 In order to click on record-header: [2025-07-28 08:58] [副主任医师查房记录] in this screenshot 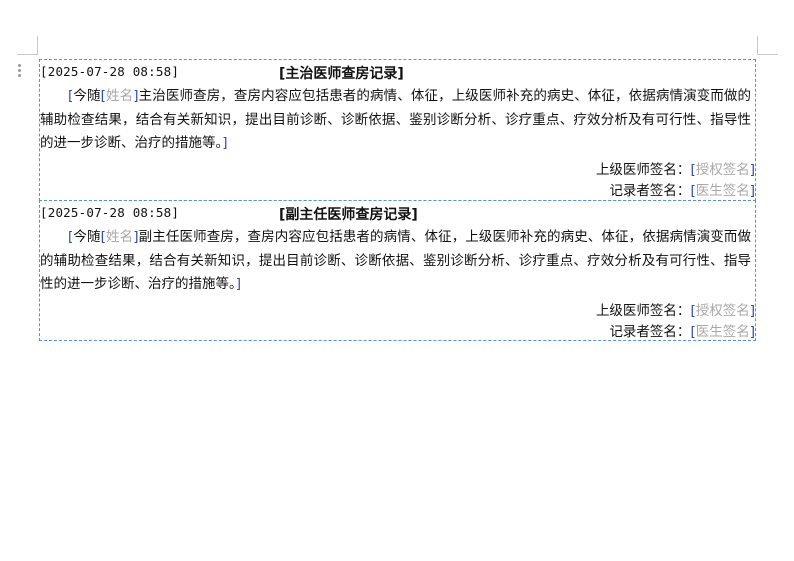, I will do `click(397, 212)`.